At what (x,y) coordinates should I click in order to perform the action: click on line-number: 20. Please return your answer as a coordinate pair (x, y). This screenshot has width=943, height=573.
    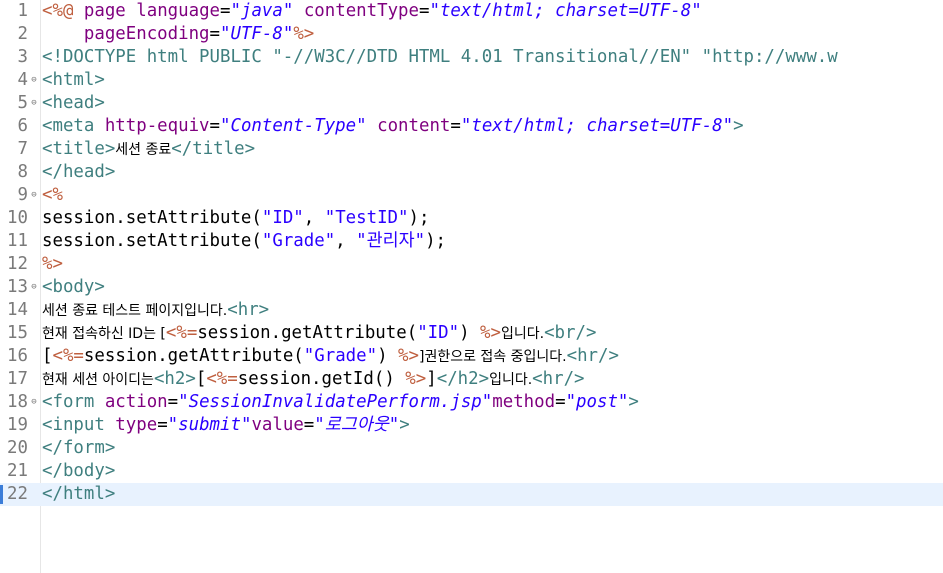
    Looking at the image, I should click on (17, 448).